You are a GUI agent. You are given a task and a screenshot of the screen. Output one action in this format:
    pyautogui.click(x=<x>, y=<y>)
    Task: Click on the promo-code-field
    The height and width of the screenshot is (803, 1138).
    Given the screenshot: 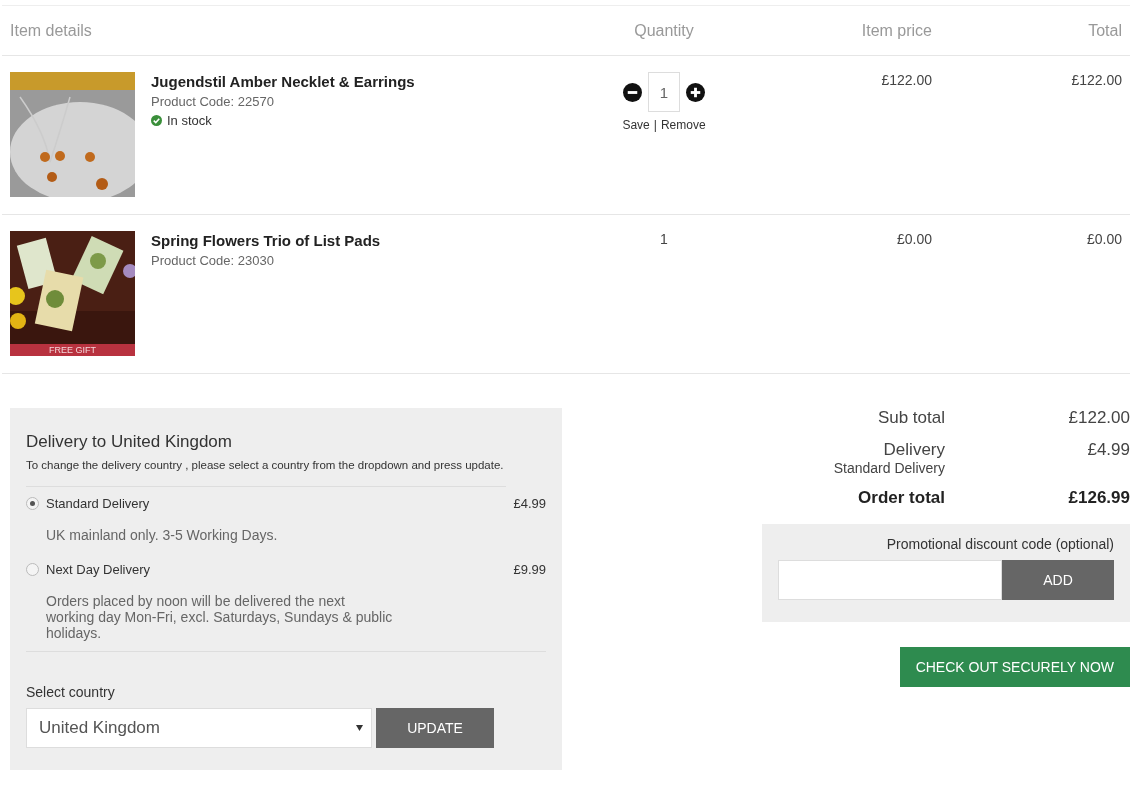 What is the action you would take?
    pyautogui.click(x=890, y=580)
    